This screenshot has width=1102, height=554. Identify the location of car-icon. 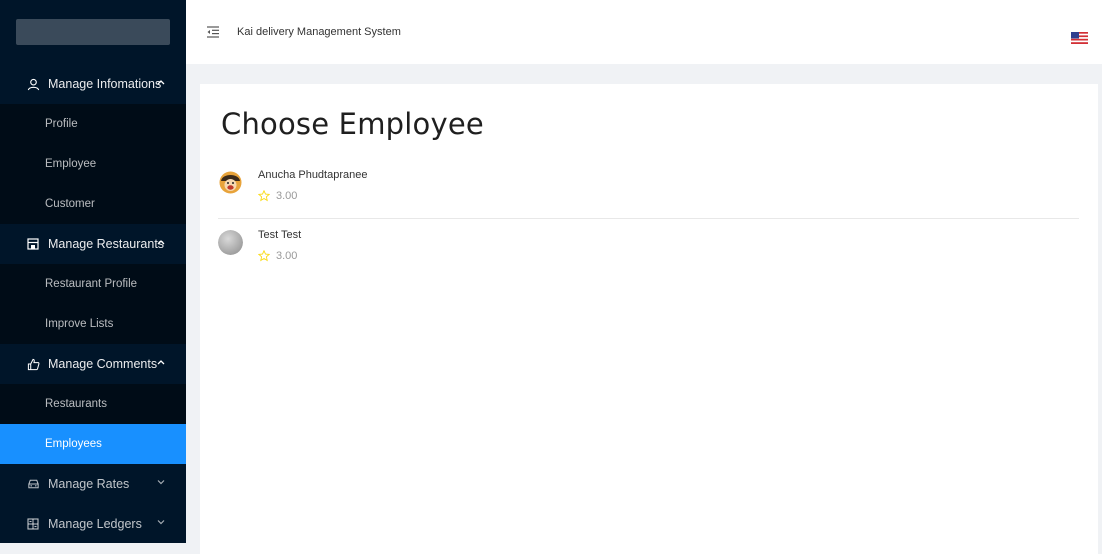
(33, 484).